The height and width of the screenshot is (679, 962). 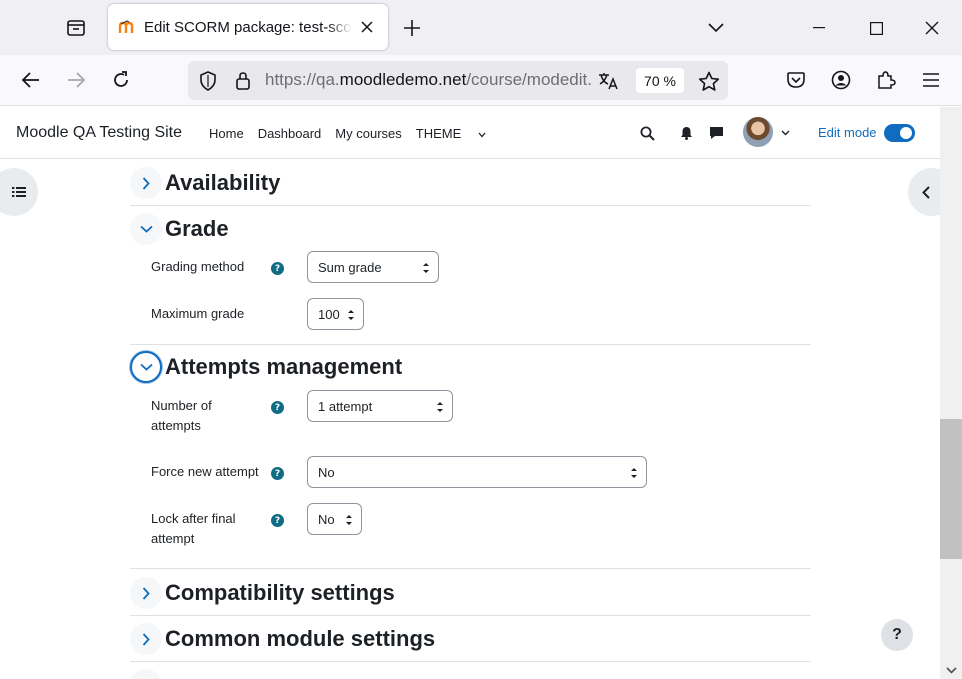 What do you see at coordinates (647, 133) in the screenshot?
I see `search-icon` at bounding box center [647, 133].